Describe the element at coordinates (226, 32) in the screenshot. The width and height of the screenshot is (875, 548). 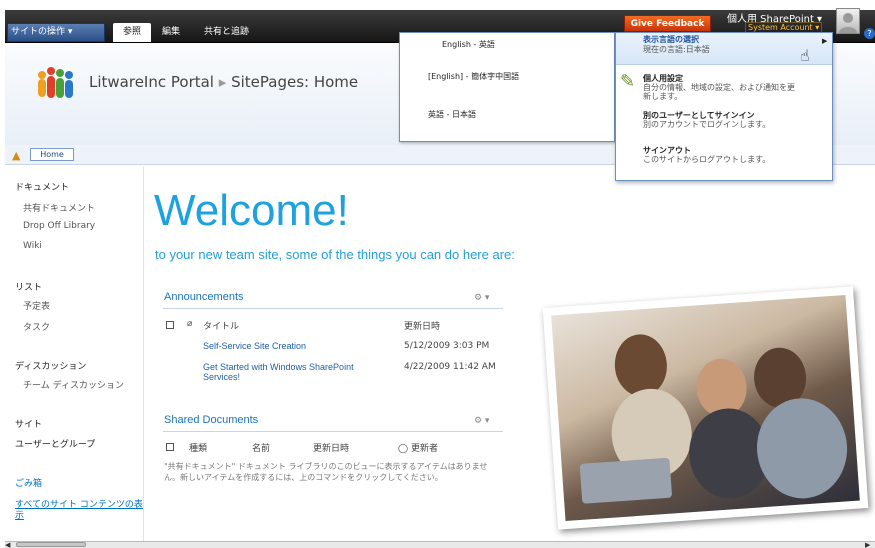
I see `tab-share-track: 共有と追跡` at that location.